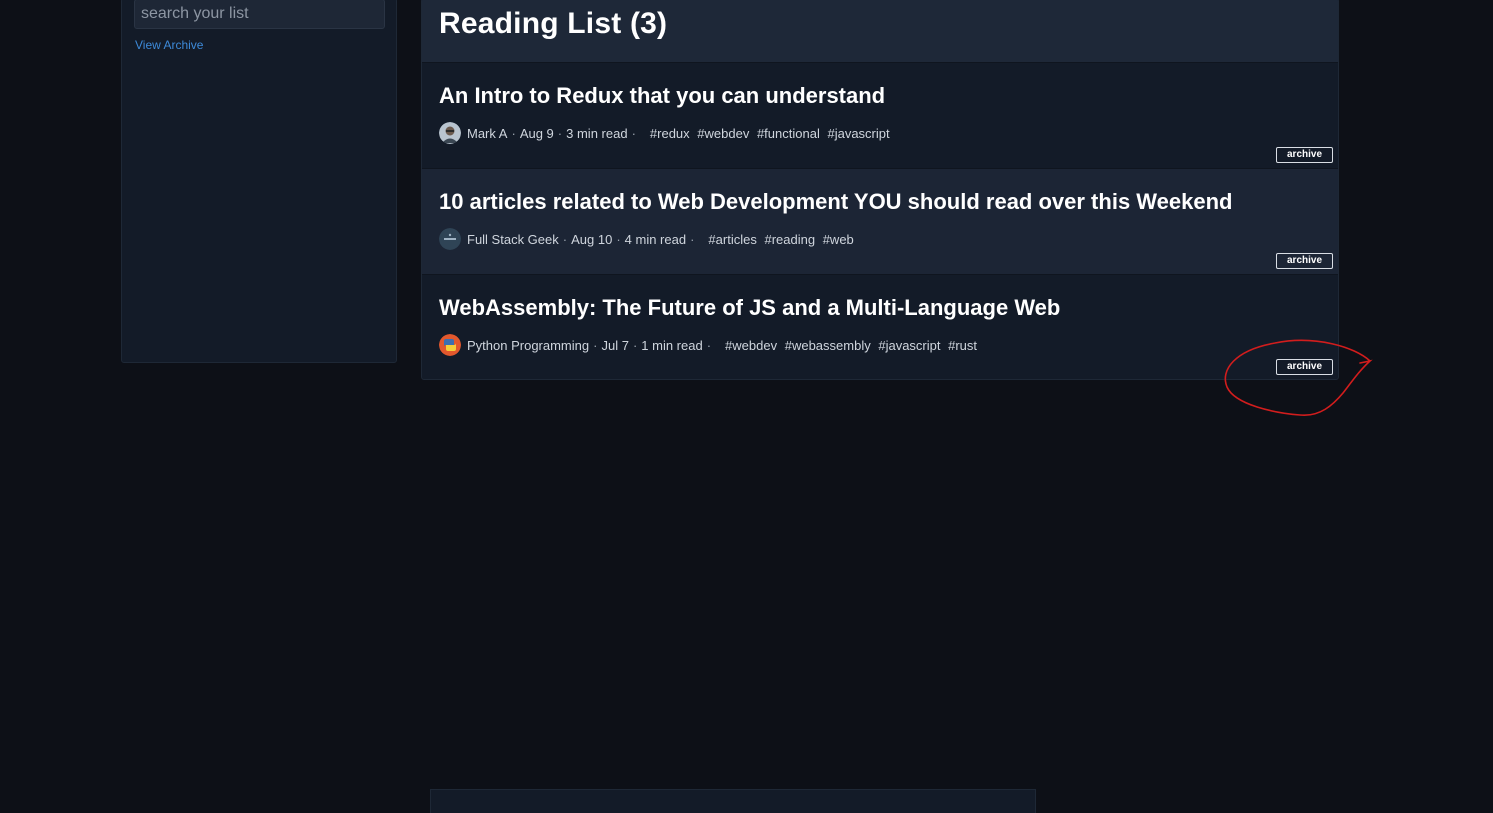 This screenshot has width=1493, height=813. I want to click on tag-list: #redux #webdev #functional #javascript, so click(772, 133).